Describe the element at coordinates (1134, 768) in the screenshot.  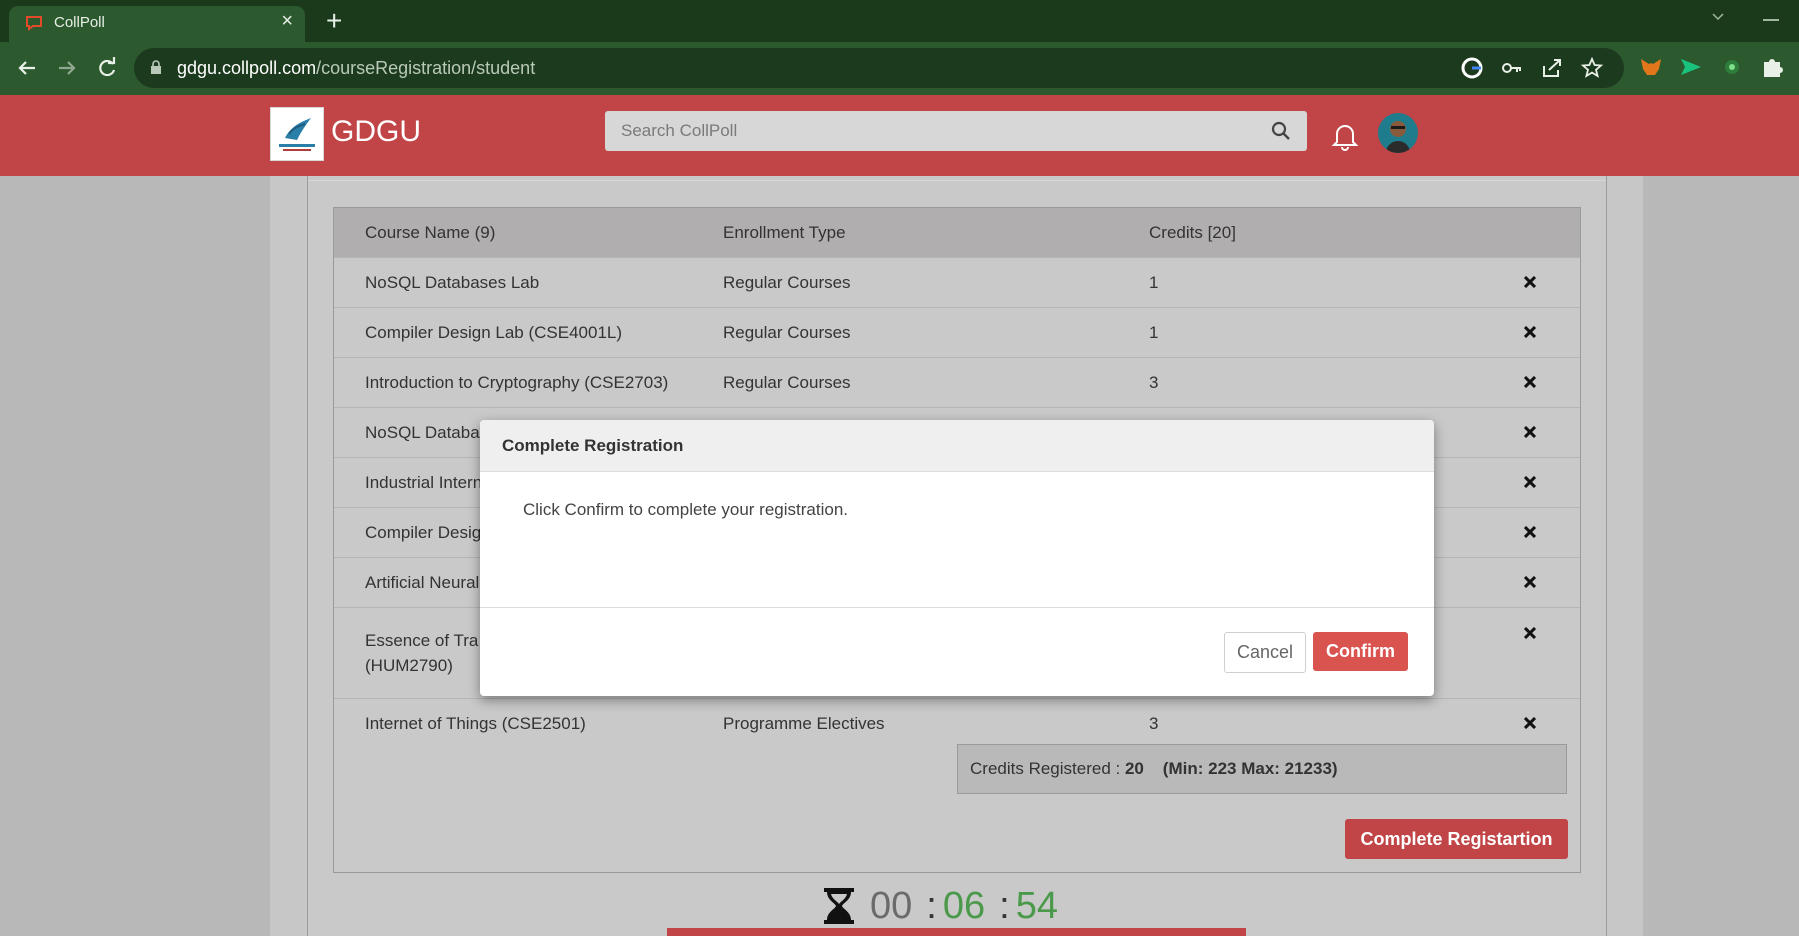
I see `credits-value: 20` at that location.